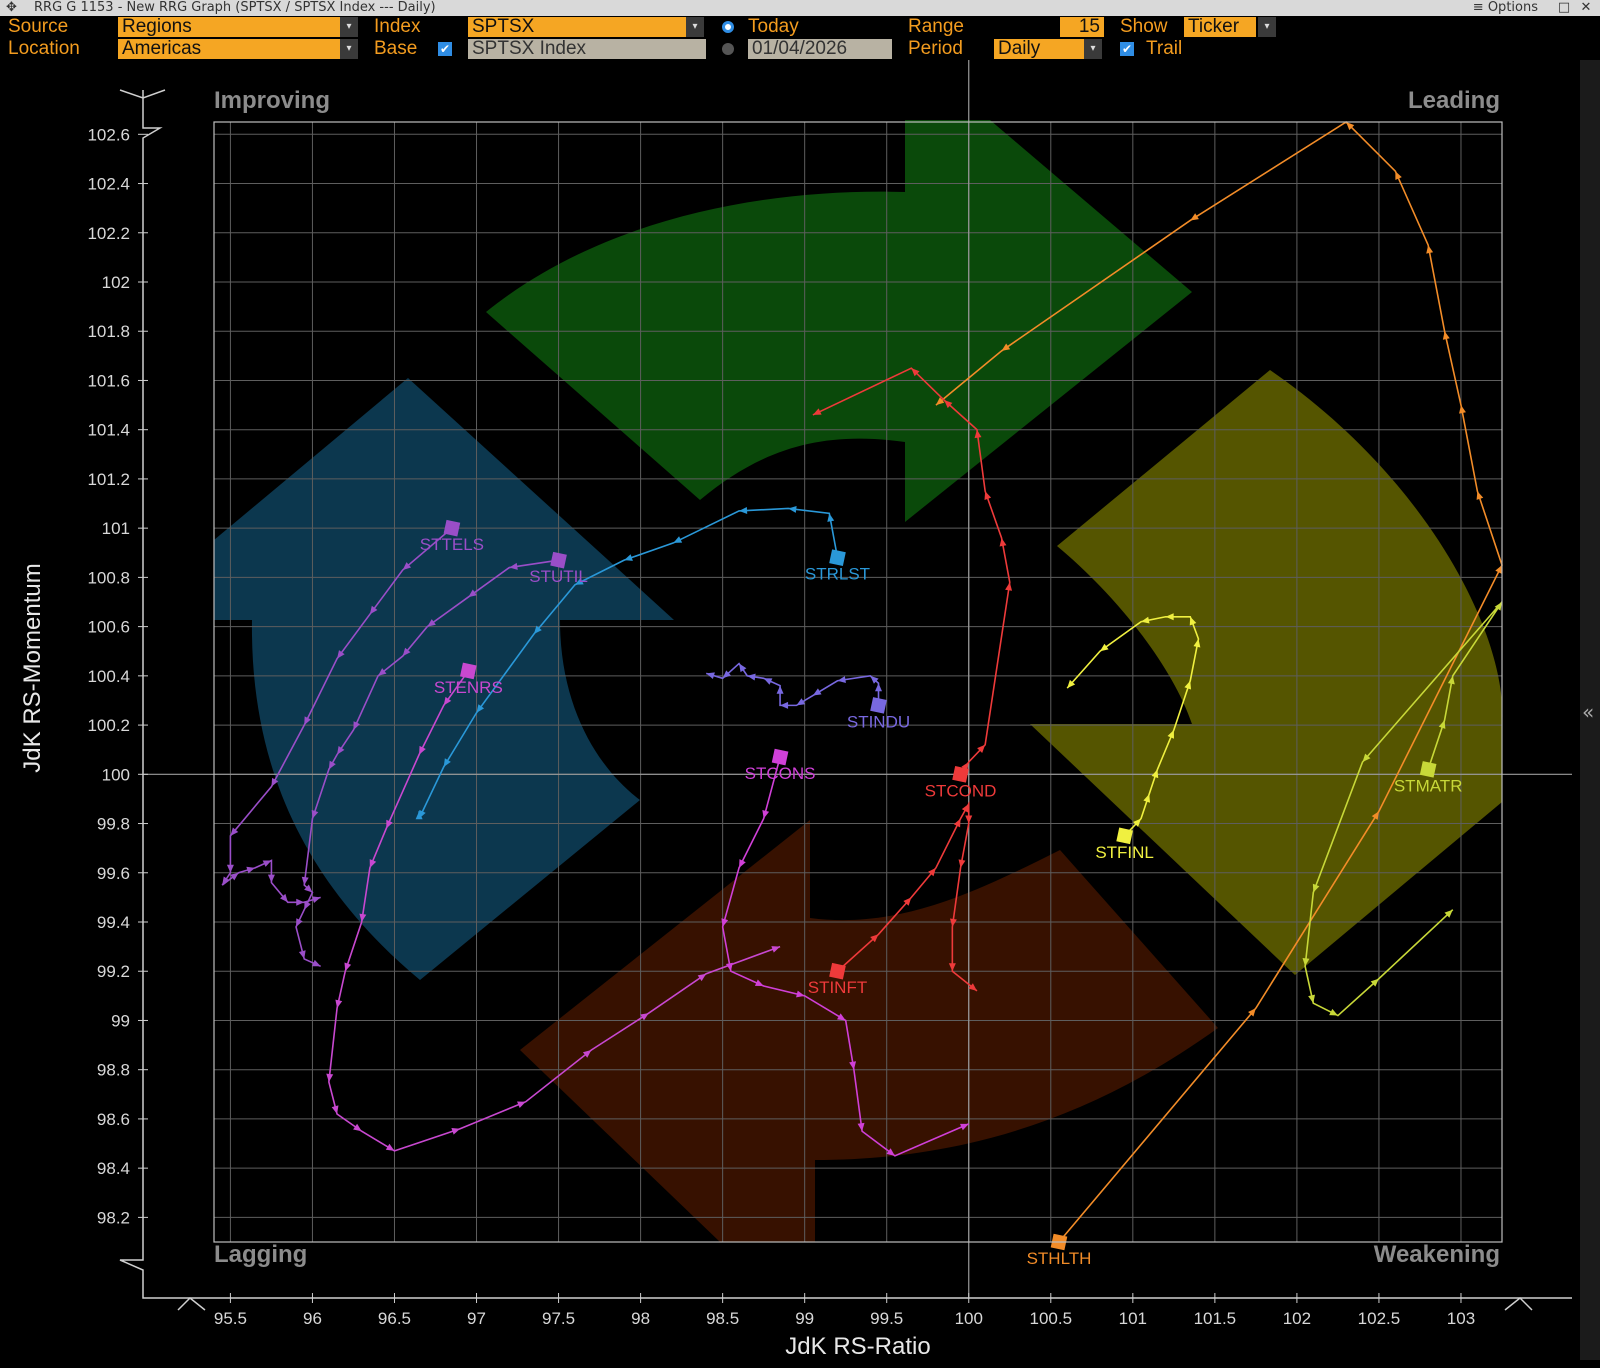 The height and width of the screenshot is (1368, 1600). Describe the element at coordinates (935, 48) in the screenshot. I see `period-label: Period` at that location.